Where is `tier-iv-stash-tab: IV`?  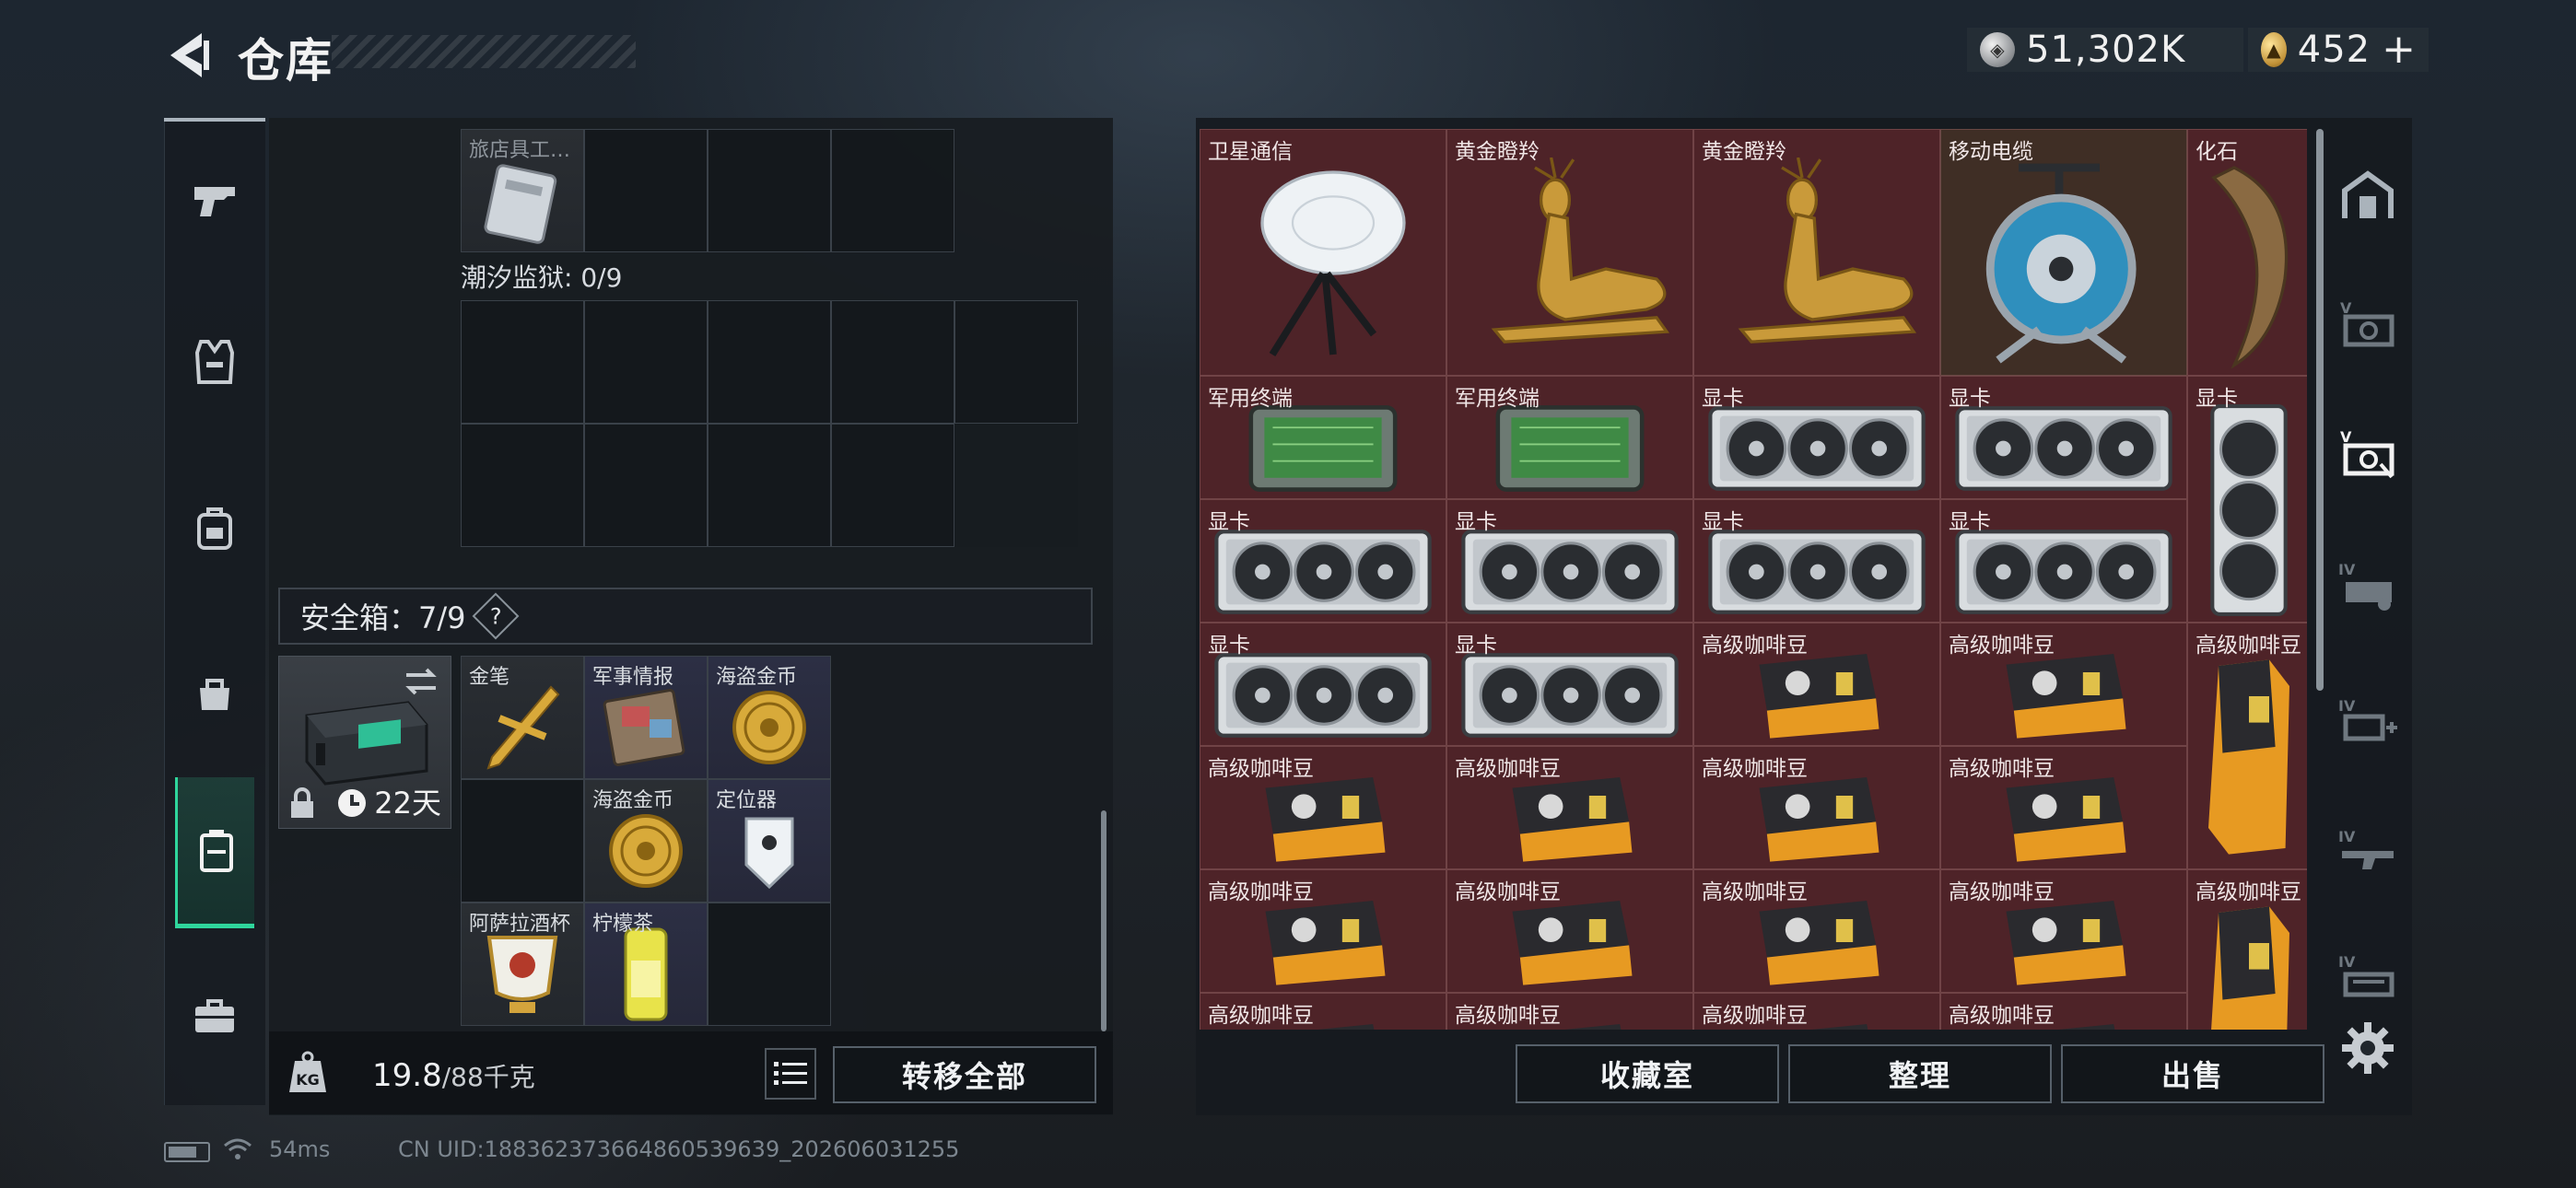
tier-iv-stash-tab: IV is located at coordinates (2368, 586).